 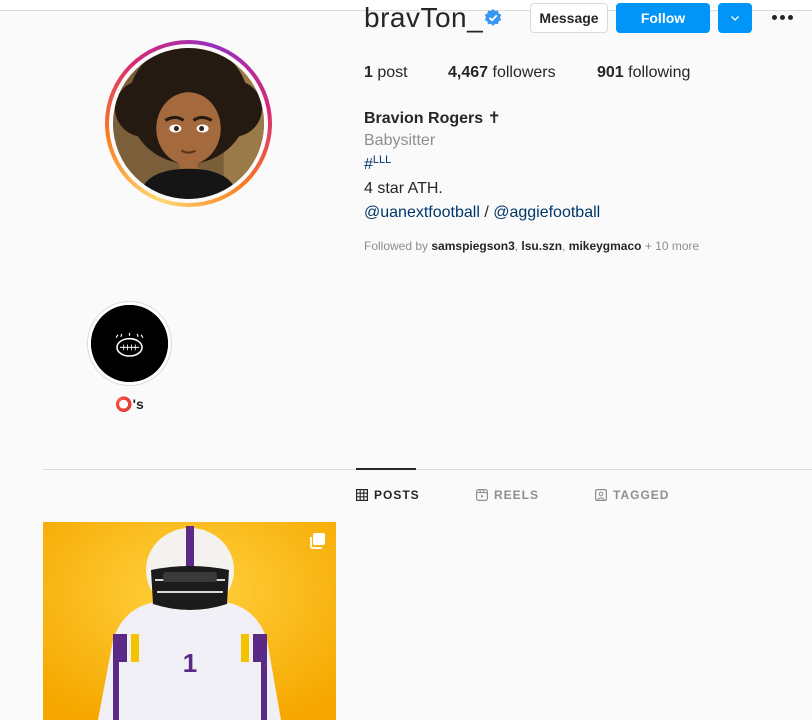 What do you see at coordinates (406, 73) in the screenshot?
I see `posts-count: 1 post` at bounding box center [406, 73].